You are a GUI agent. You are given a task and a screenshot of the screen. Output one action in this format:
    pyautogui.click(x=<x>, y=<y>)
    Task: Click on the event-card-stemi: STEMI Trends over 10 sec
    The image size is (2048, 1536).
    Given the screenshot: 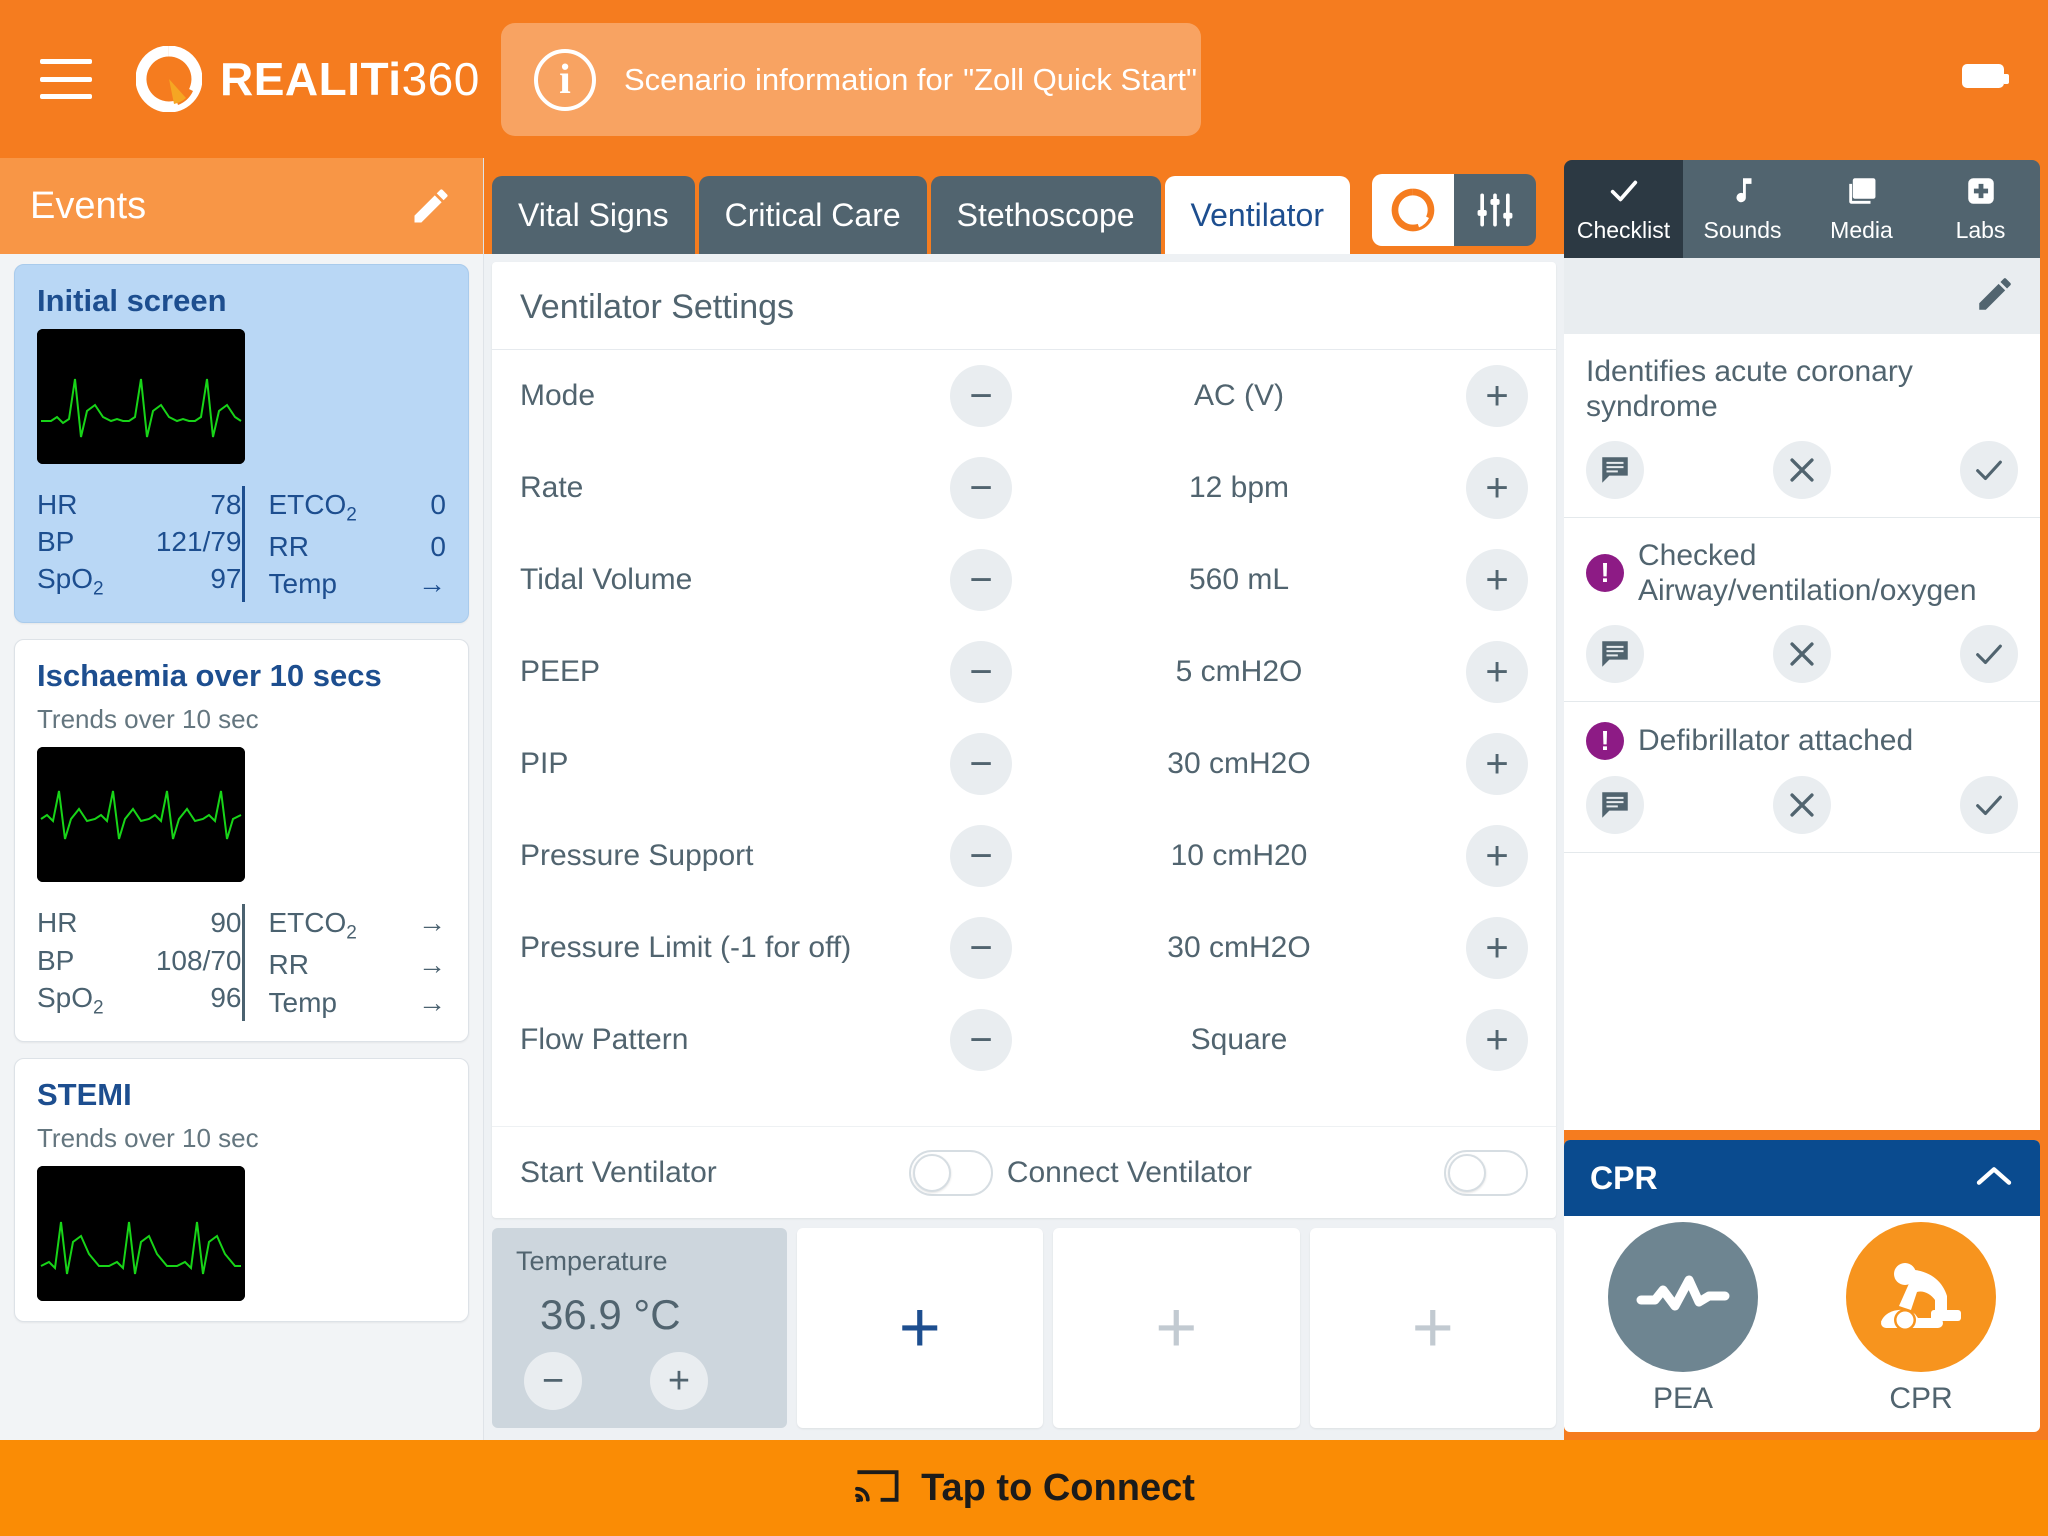 What is the action you would take?
    pyautogui.click(x=241, y=1189)
    